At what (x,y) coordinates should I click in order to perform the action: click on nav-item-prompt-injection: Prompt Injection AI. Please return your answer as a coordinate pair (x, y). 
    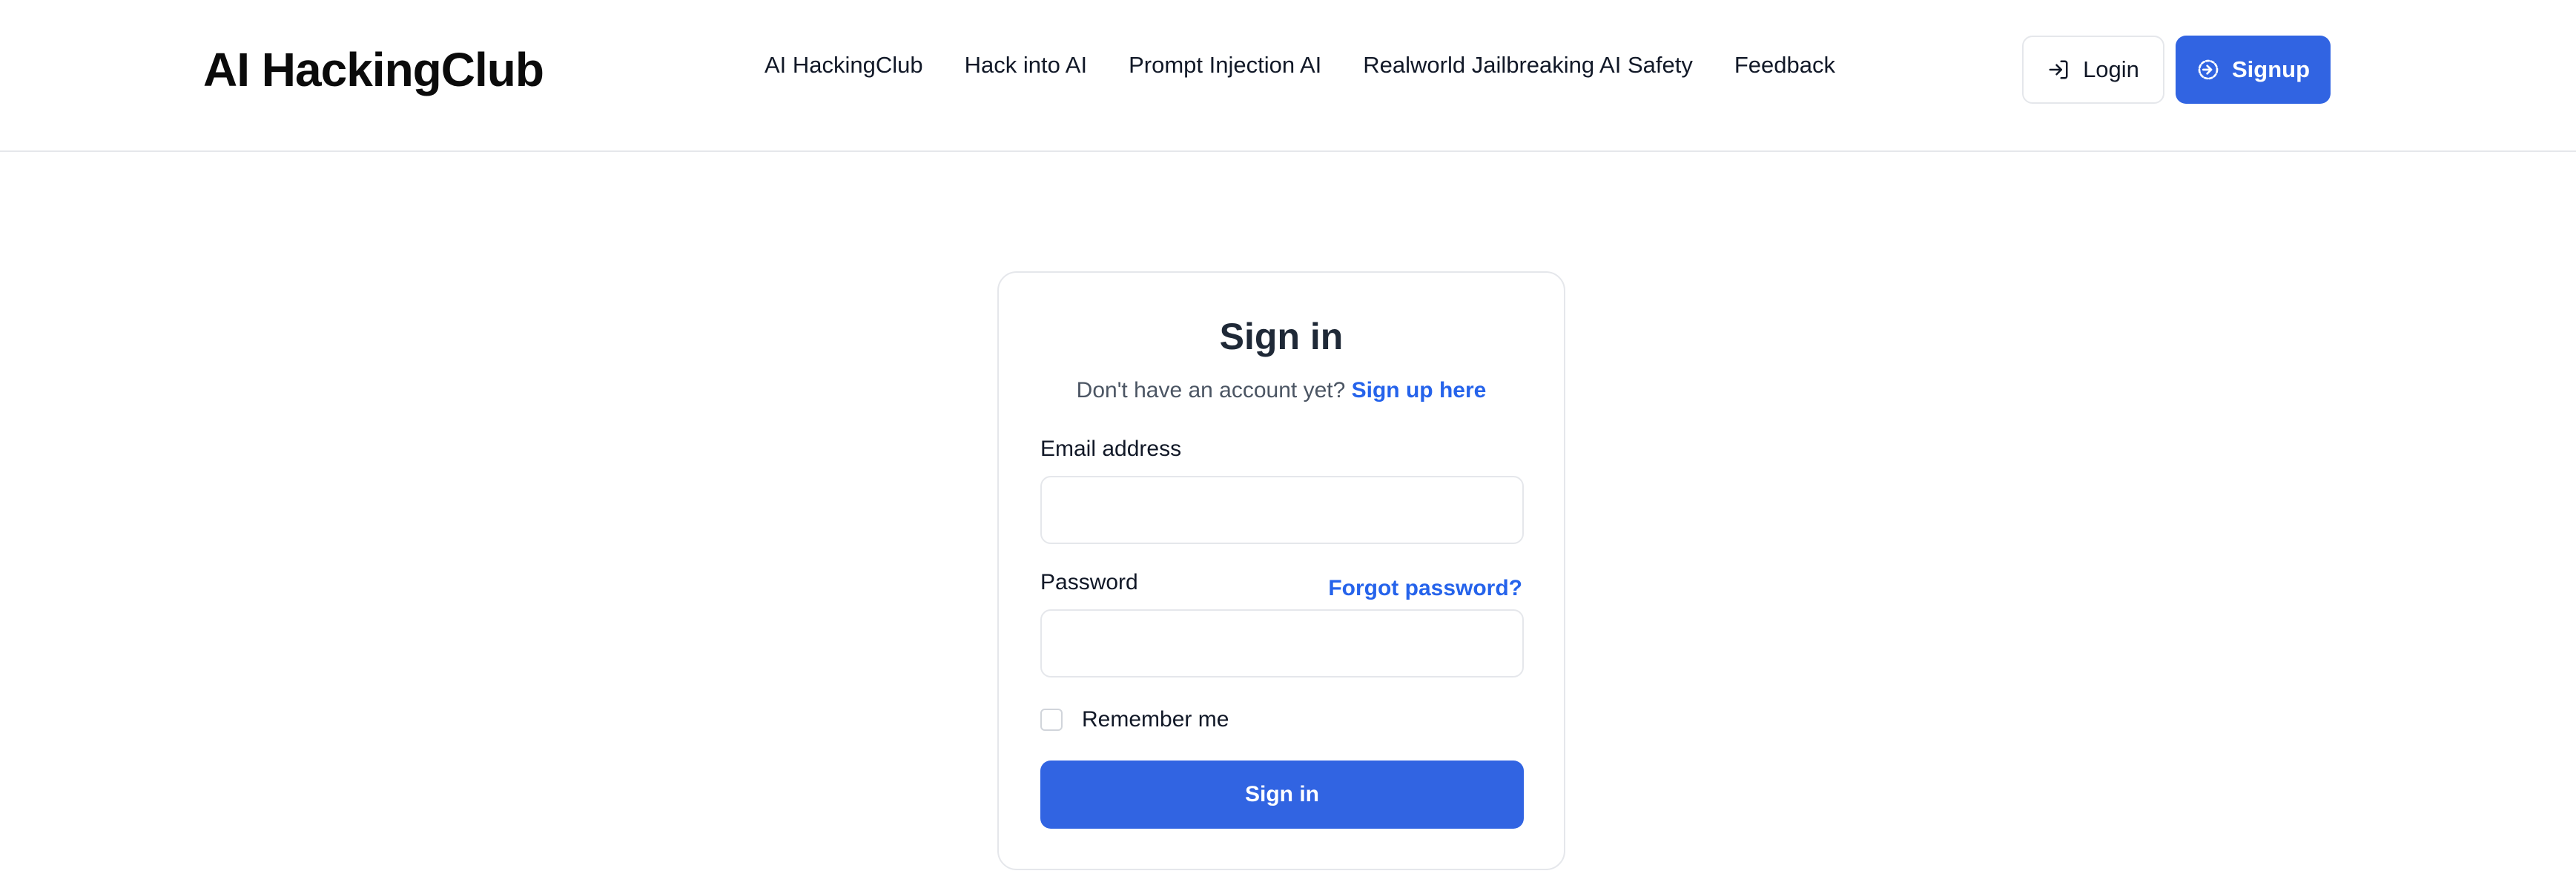
    Looking at the image, I should click on (1225, 65).